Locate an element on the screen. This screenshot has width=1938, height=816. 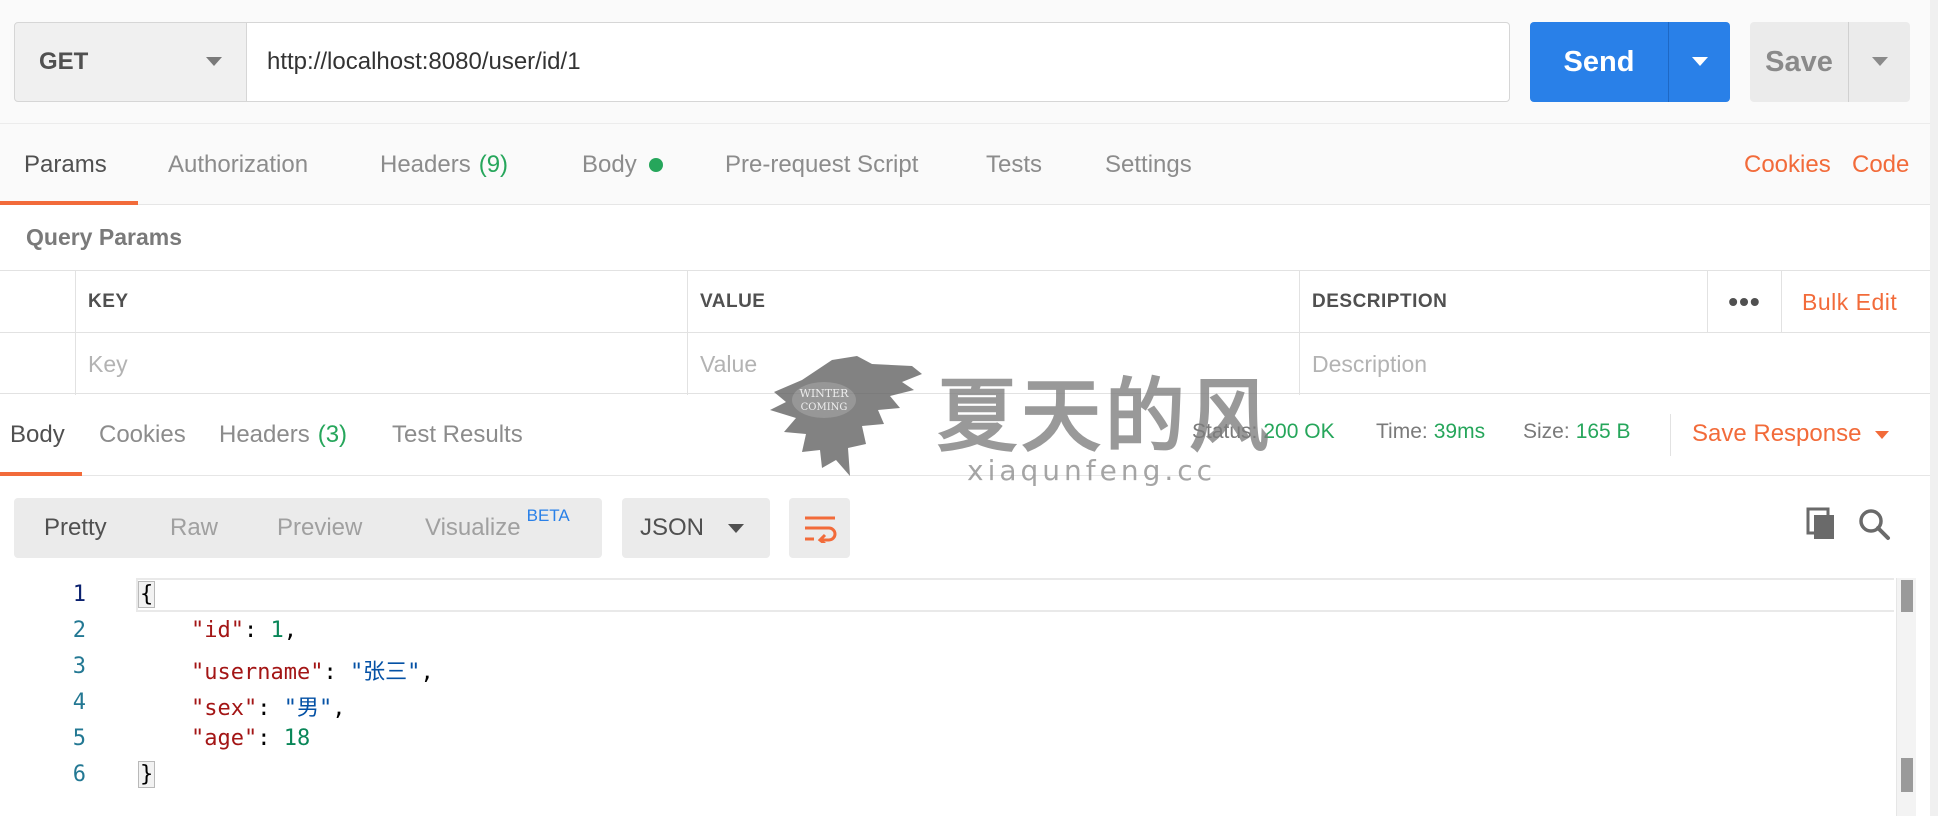
tab-pre-request-script: Pre-request Script is located at coordinates (821, 164).